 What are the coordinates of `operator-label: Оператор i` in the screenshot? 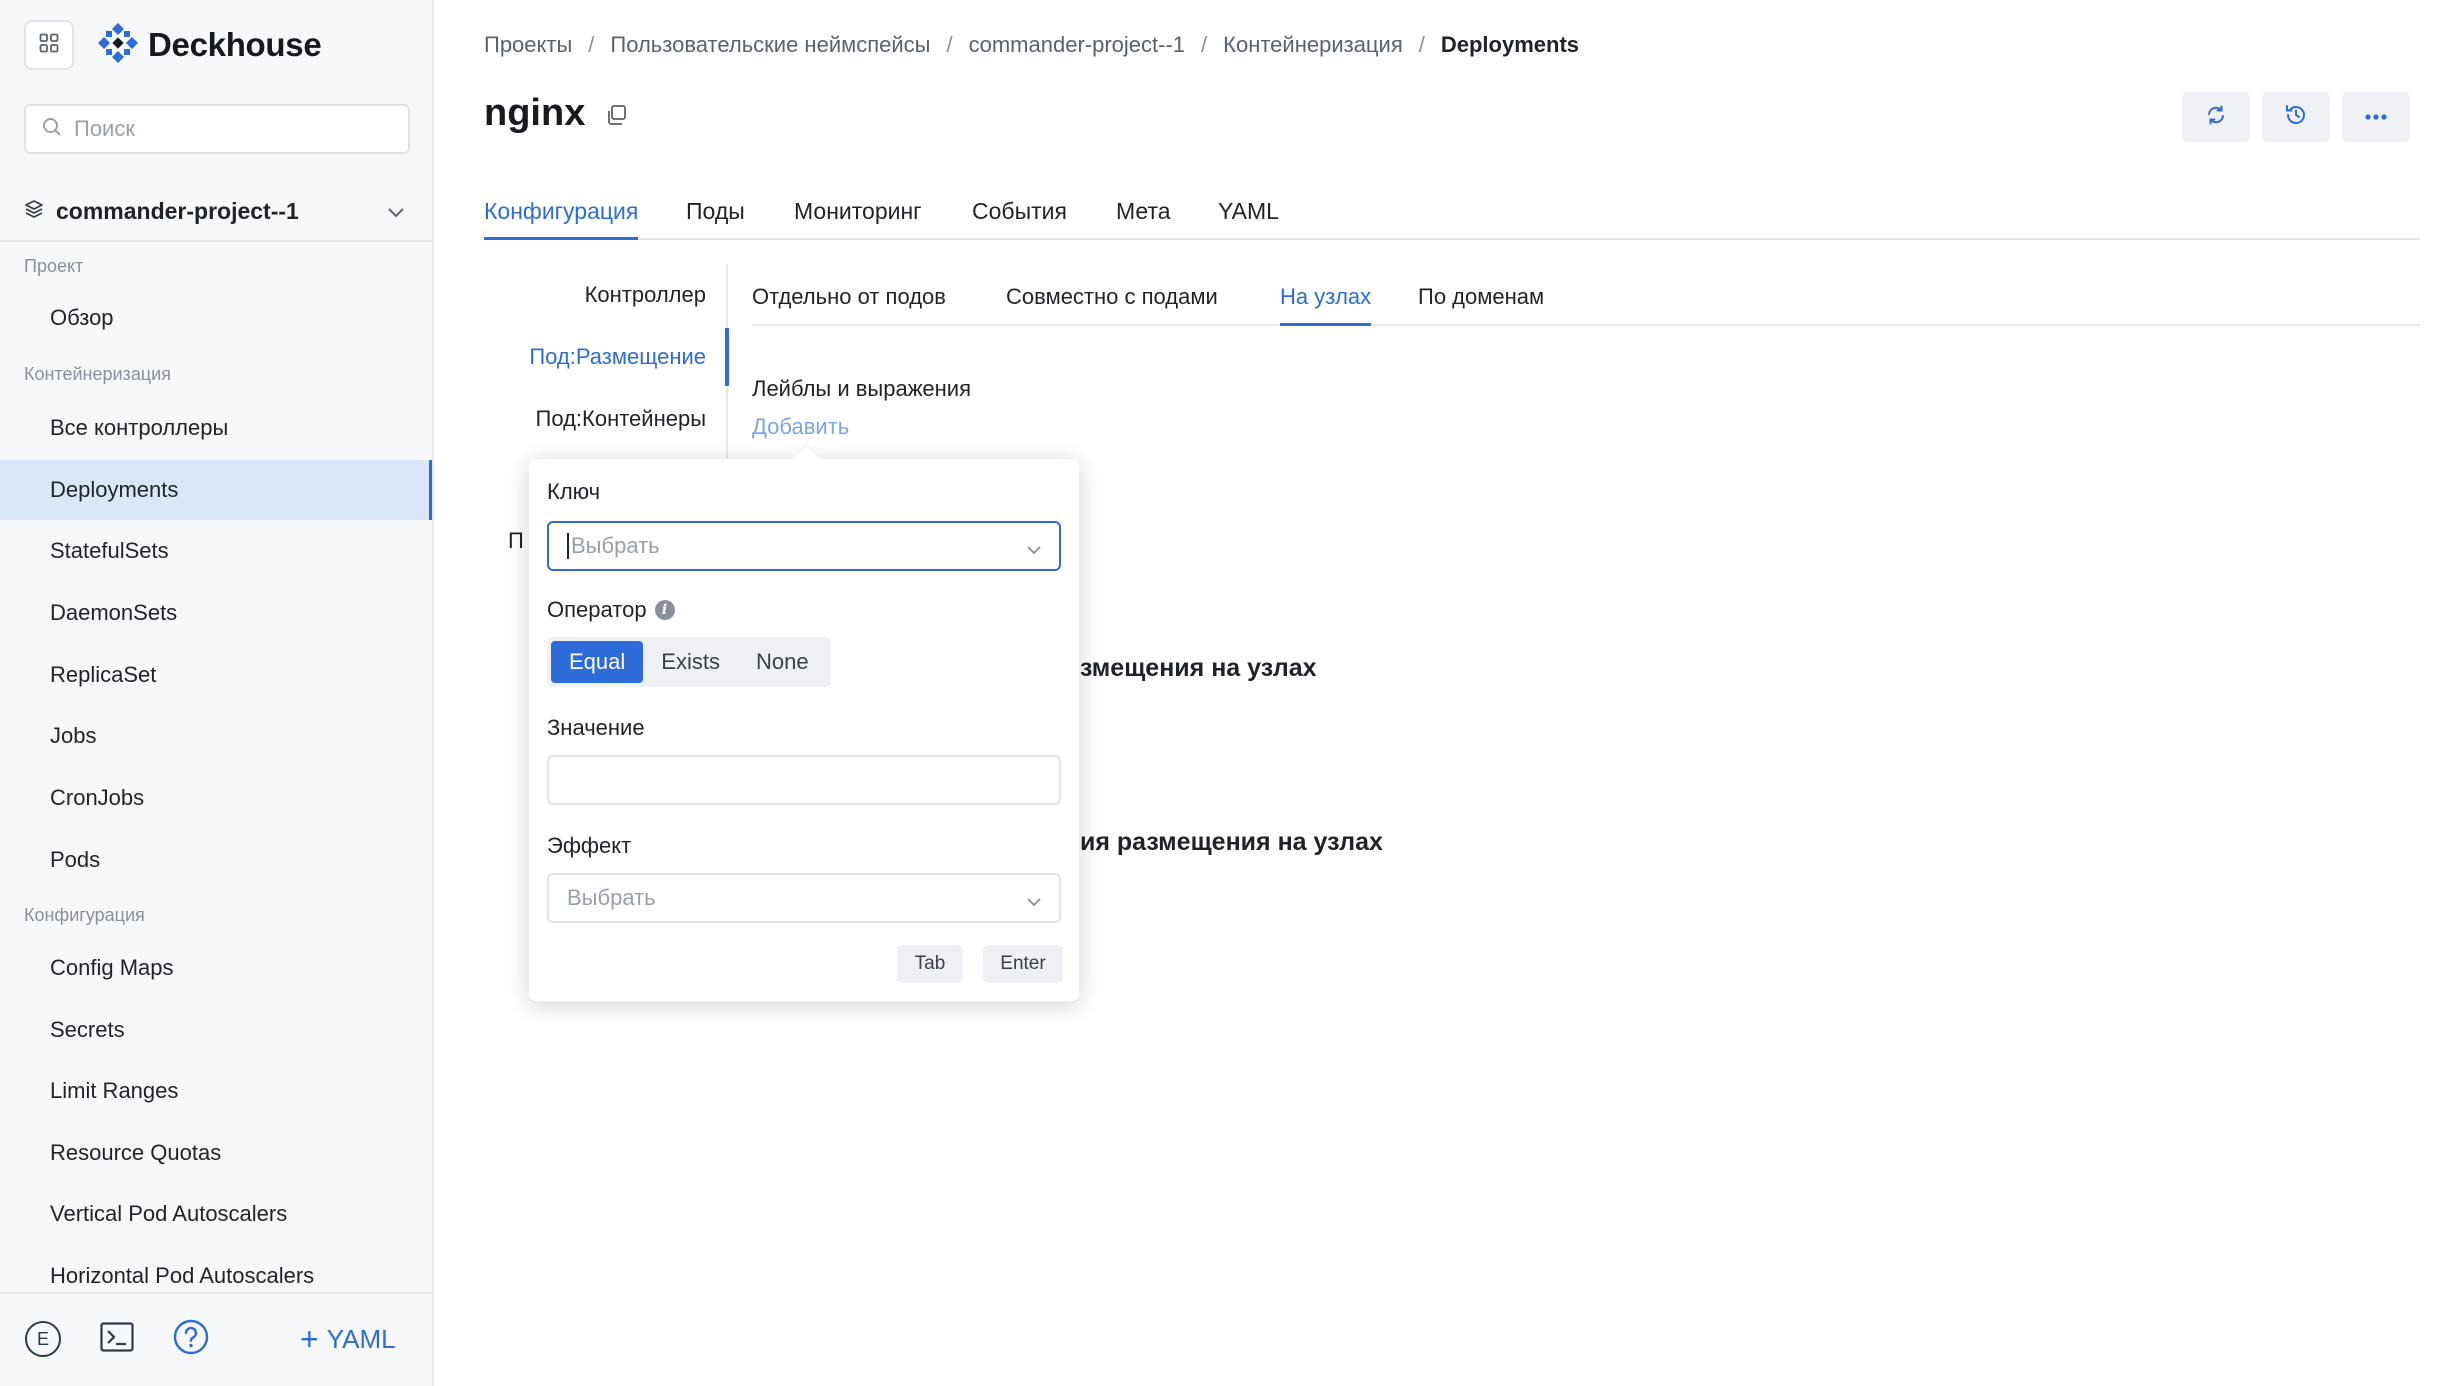 It's located at (611, 610).